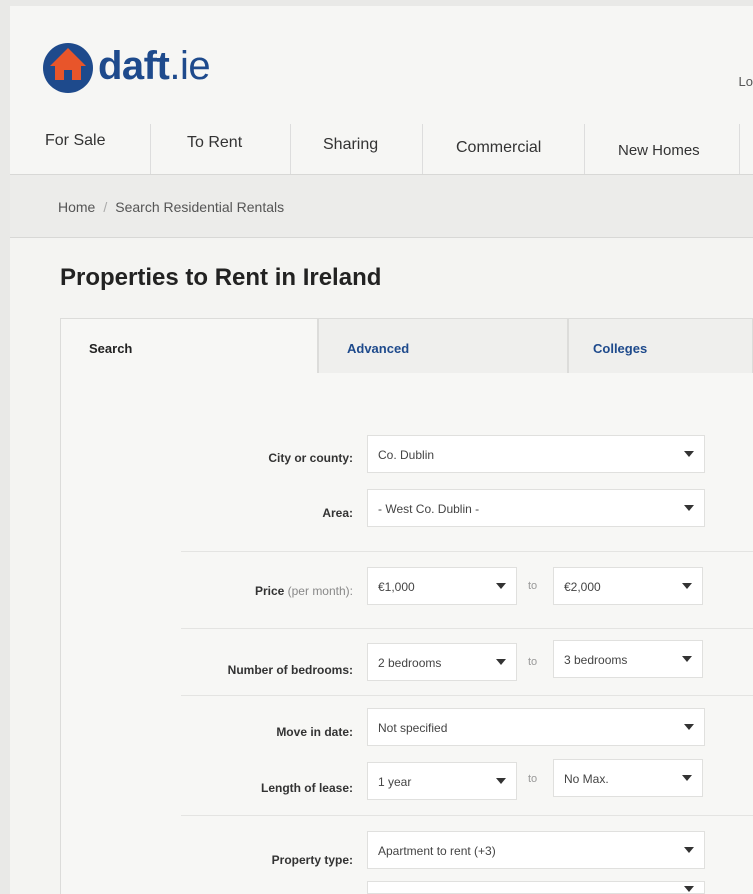  I want to click on bedrooms-max-value: 3 bedrooms, so click(596, 660).